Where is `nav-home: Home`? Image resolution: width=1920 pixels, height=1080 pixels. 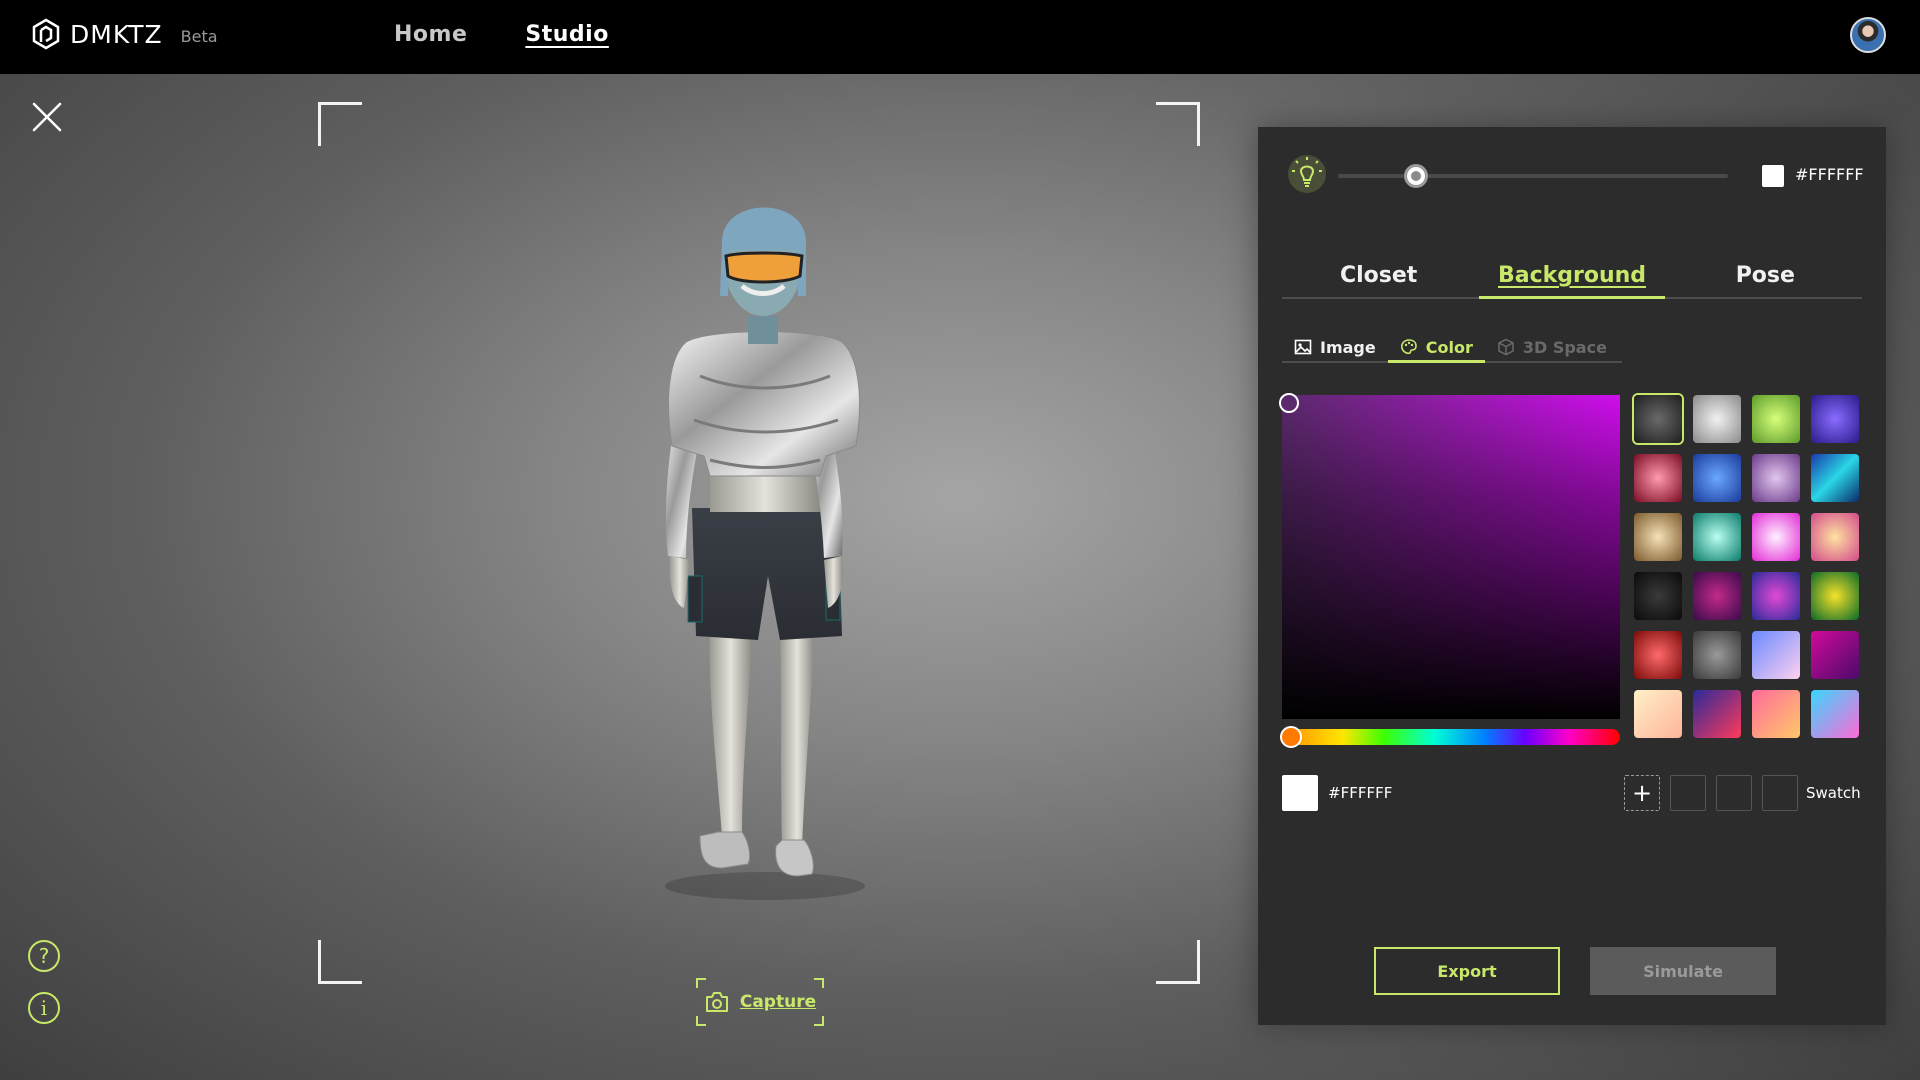 nav-home: Home is located at coordinates (430, 34).